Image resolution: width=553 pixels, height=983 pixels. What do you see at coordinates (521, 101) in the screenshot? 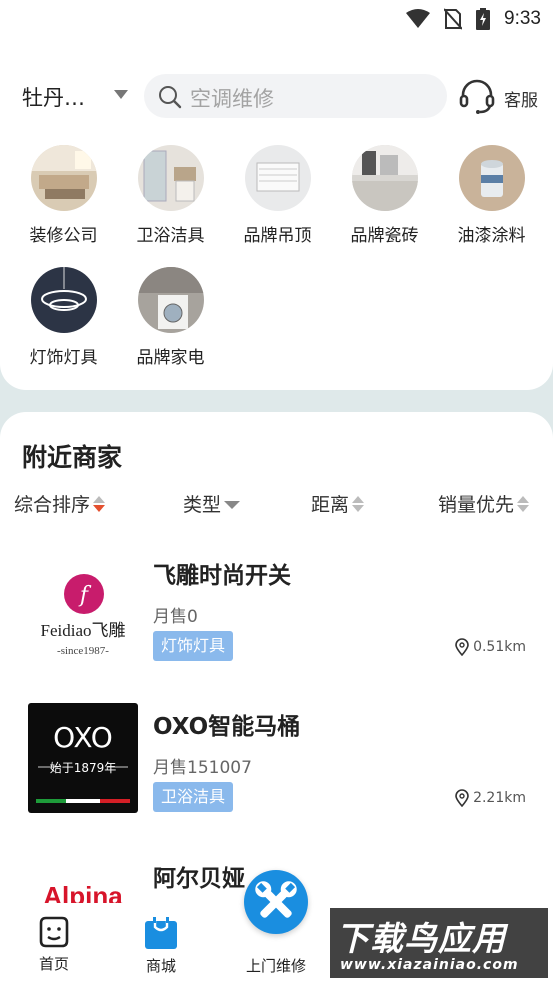
I see `service-label: 客服` at bounding box center [521, 101].